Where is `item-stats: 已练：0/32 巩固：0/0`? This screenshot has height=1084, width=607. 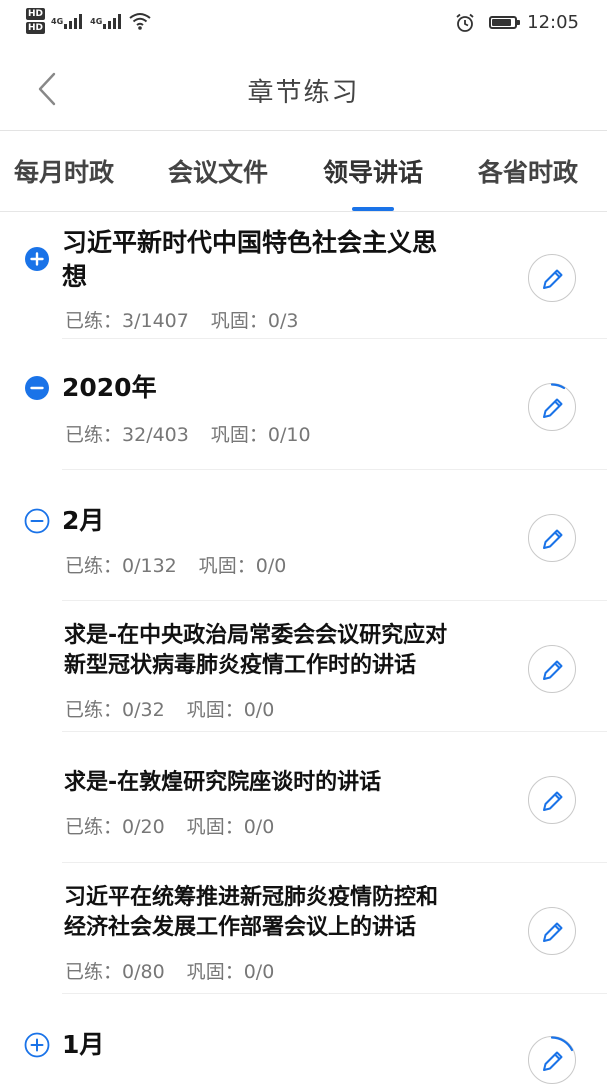 item-stats: 已练：0/32 巩固：0/0 is located at coordinates (170, 710).